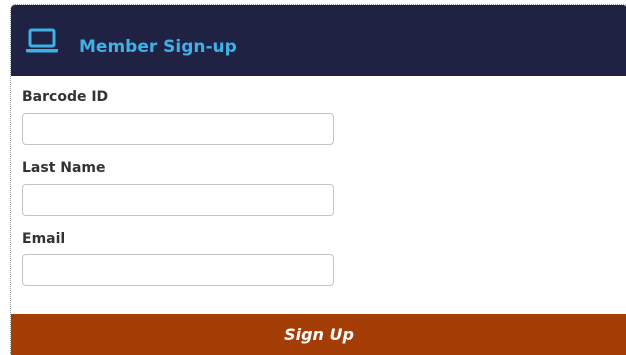  I want to click on last-name-label: Last Name, so click(64, 168).